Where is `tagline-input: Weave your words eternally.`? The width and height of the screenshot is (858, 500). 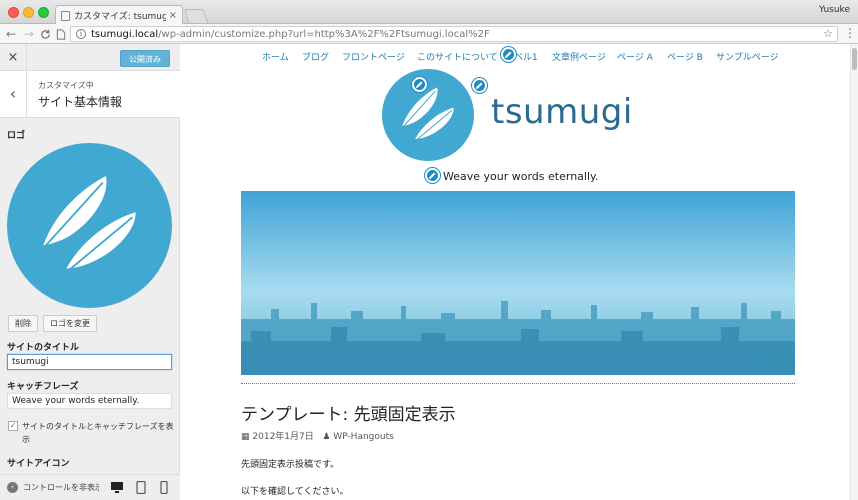
tagline-input: Weave your words eternally. is located at coordinates (89, 401).